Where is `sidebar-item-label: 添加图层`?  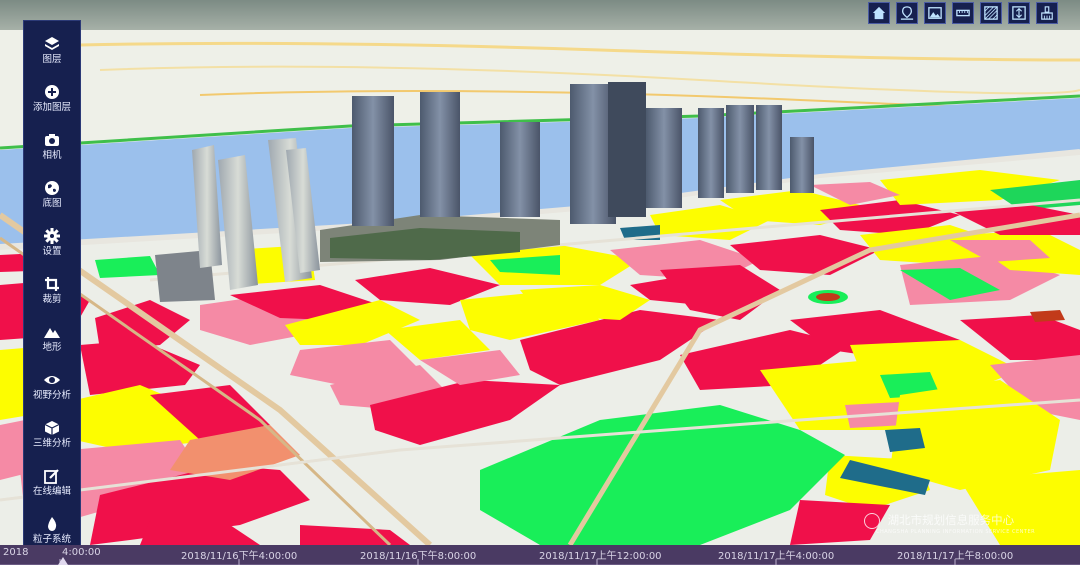 sidebar-item-label: 添加图层 is located at coordinates (51, 107).